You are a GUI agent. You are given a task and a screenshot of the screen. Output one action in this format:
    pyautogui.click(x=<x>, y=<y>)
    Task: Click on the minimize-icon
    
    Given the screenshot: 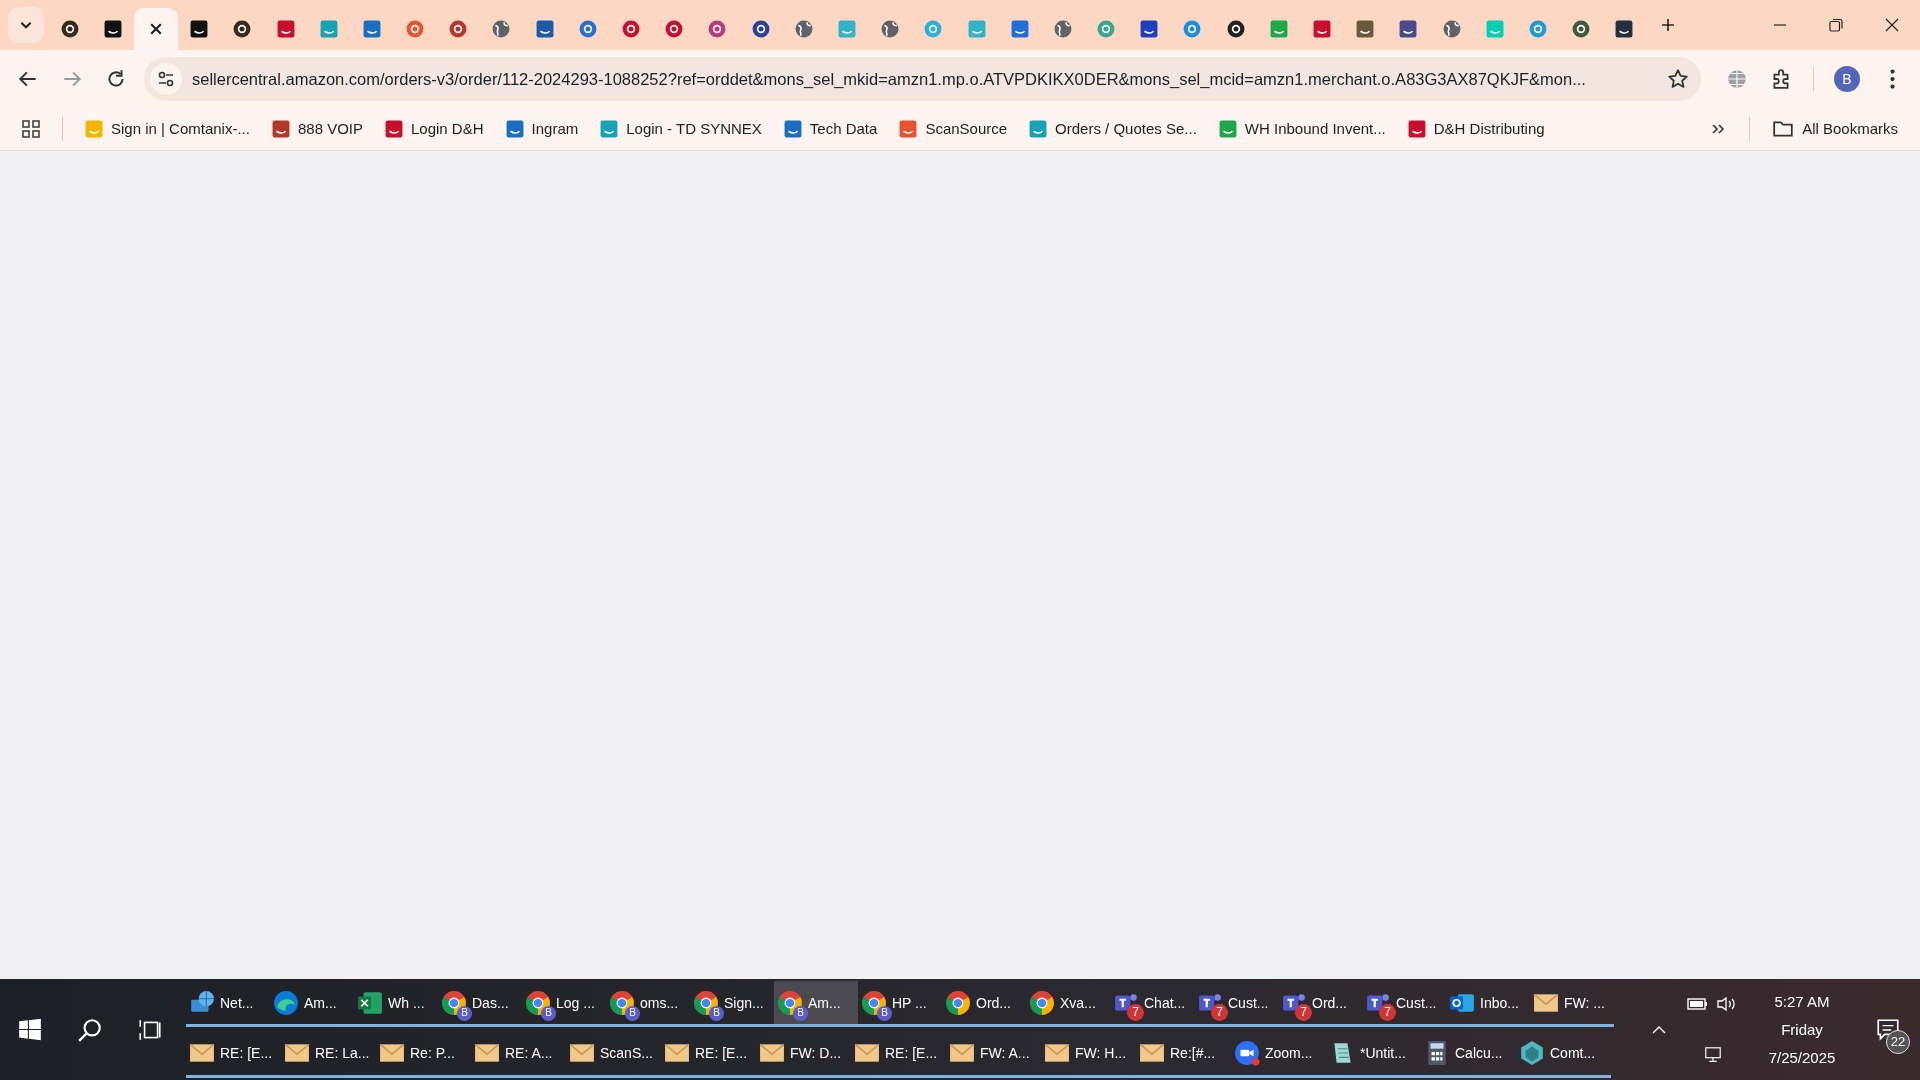 What is the action you would take?
    pyautogui.click(x=1780, y=25)
    